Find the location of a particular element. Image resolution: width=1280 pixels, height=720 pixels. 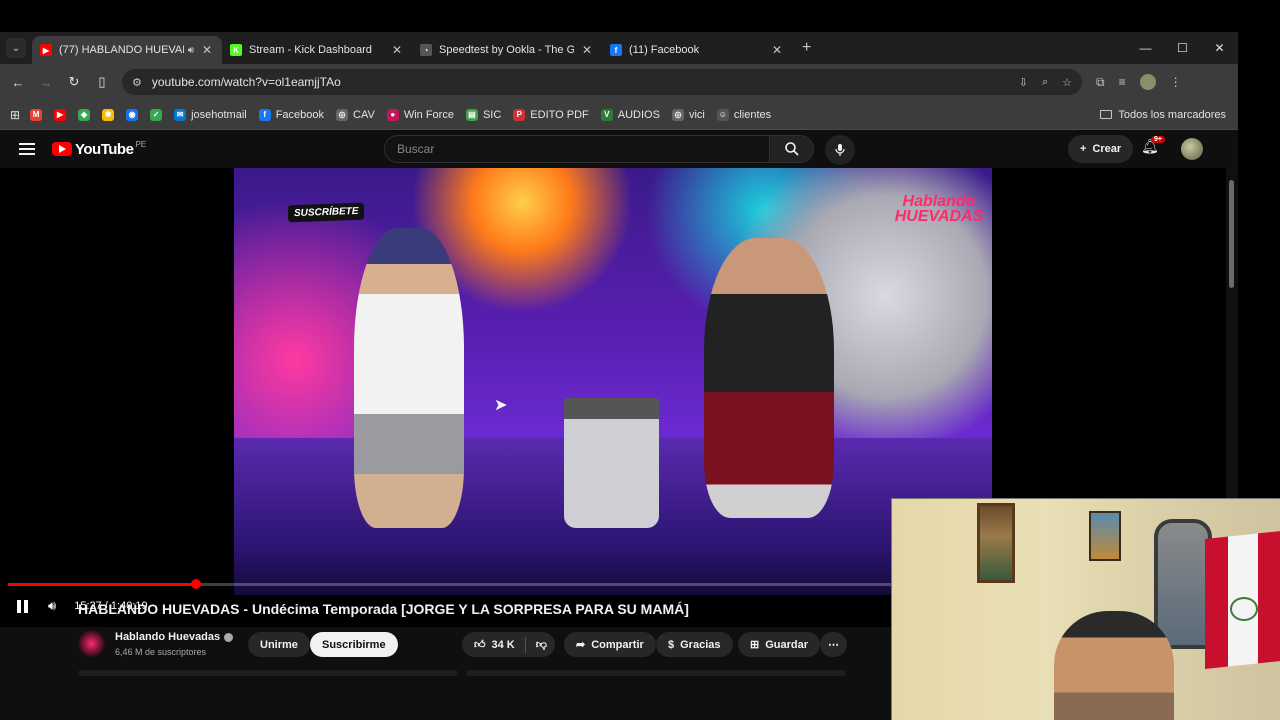

bookmark-item: ◆ is located at coordinates (84, 114).